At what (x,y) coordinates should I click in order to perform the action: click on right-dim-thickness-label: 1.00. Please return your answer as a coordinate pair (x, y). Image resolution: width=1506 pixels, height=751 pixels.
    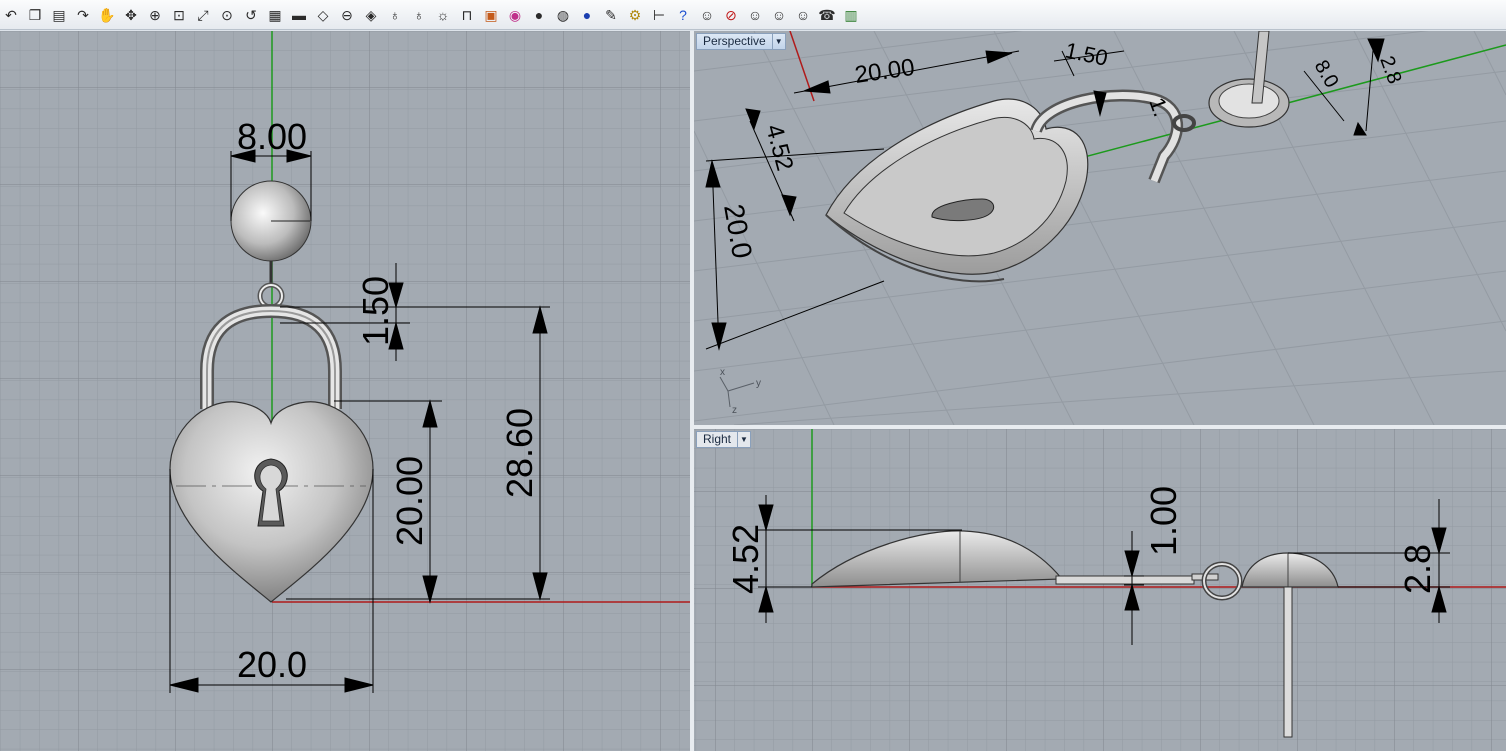
    Looking at the image, I should click on (1163, 521).